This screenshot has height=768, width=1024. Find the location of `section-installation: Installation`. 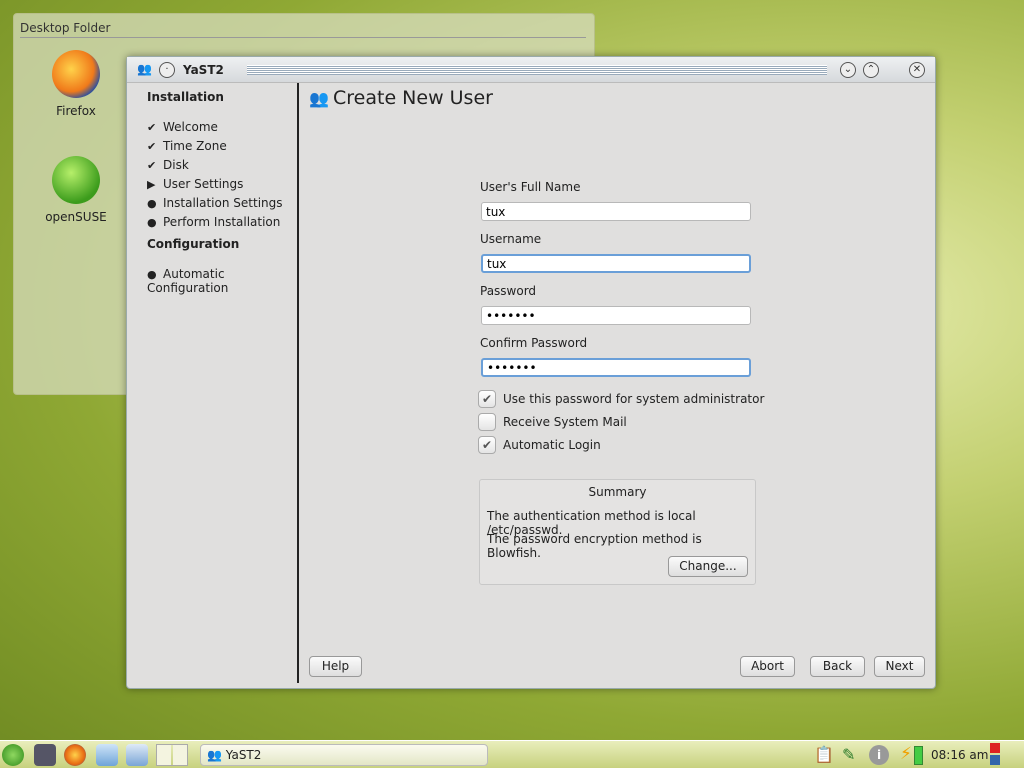

section-installation: Installation is located at coordinates (185, 97).